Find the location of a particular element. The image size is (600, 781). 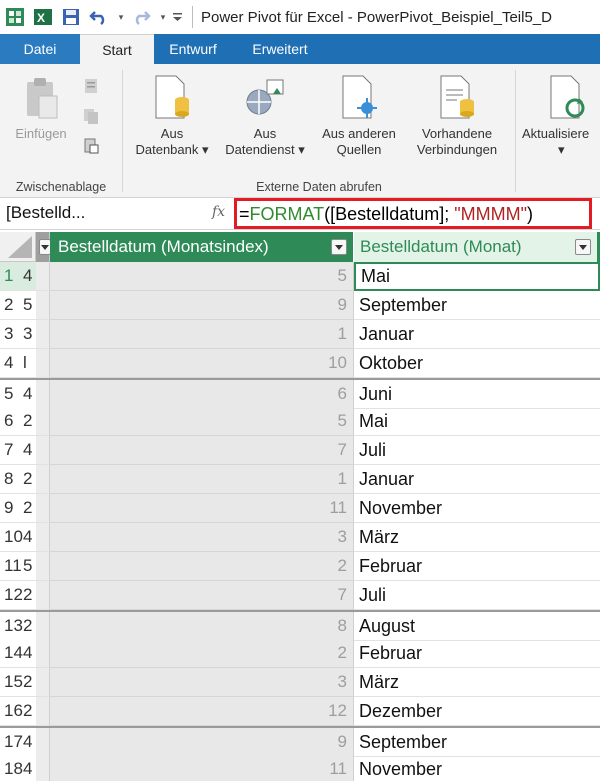

fx-icon: fx is located at coordinates (218, 212).